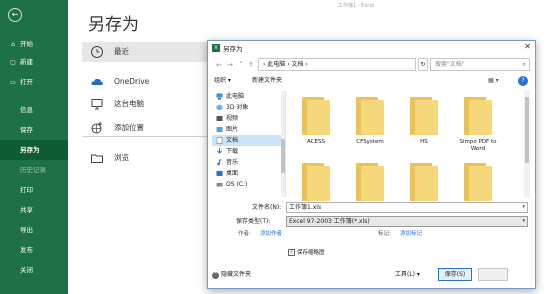 The height and width of the screenshot is (294, 550). I want to click on location-browse: 浏览, so click(146, 158).